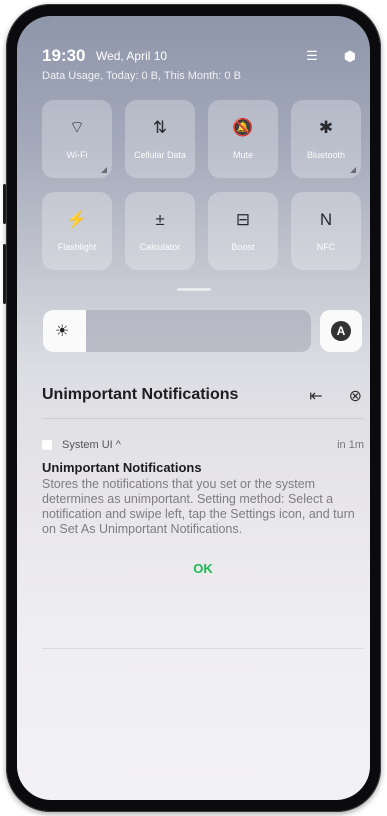  What do you see at coordinates (77, 231) in the screenshot?
I see `tile-flashlight: ⚡ Flashlight` at bounding box center [77, 231].